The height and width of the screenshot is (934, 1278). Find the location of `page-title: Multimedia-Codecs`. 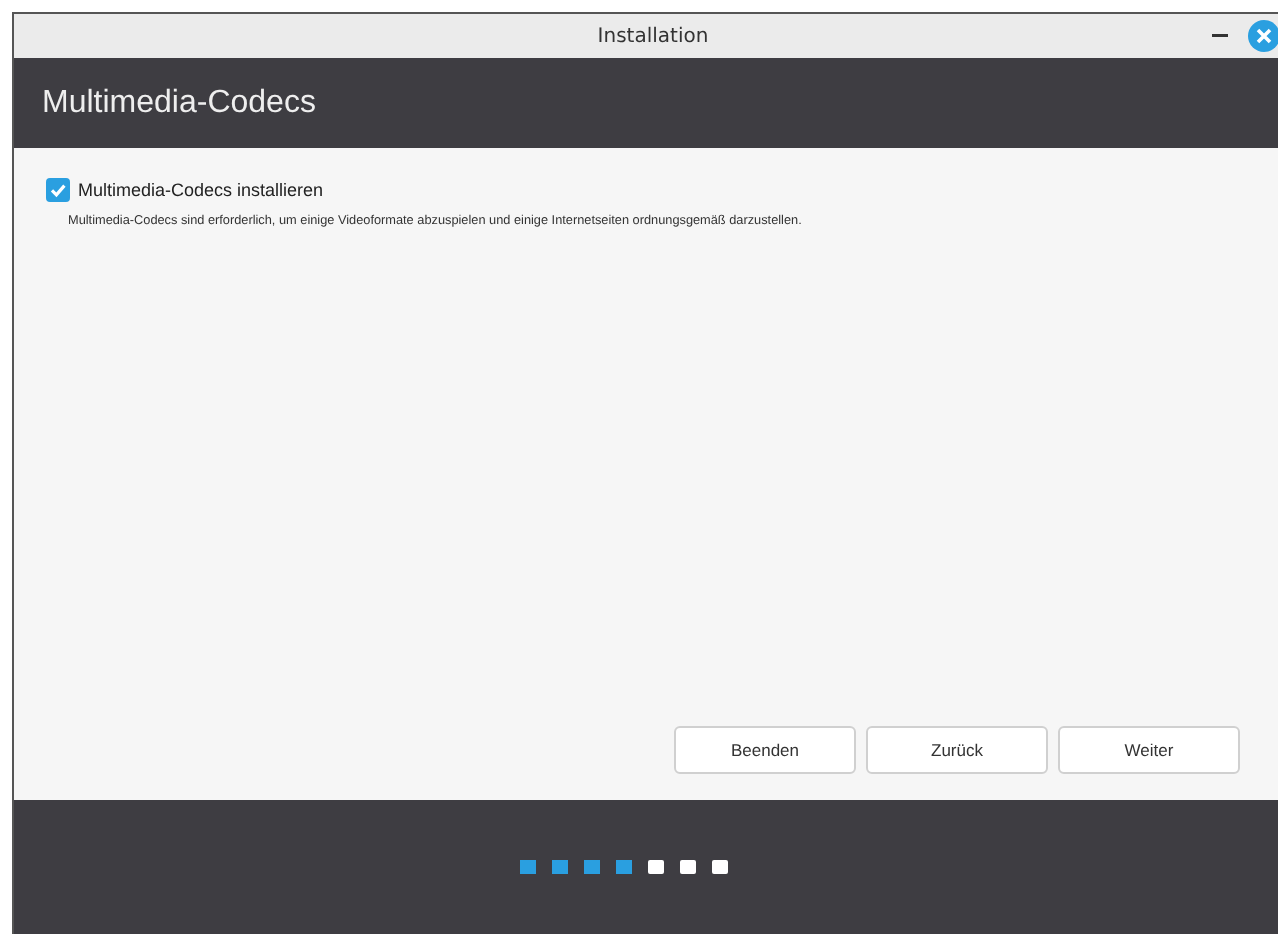

page-title: Multimedia-Codecs is located at coordinates (179, 103).